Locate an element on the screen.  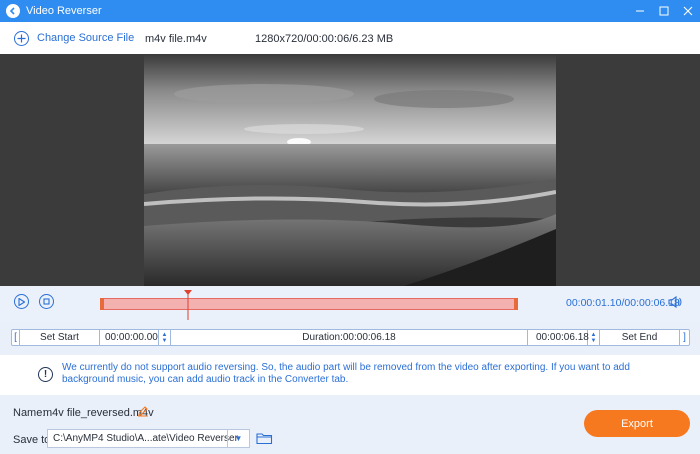
time-readout: 00:00:01.10/00:00:06.18 is located at coordinates (623, 303).